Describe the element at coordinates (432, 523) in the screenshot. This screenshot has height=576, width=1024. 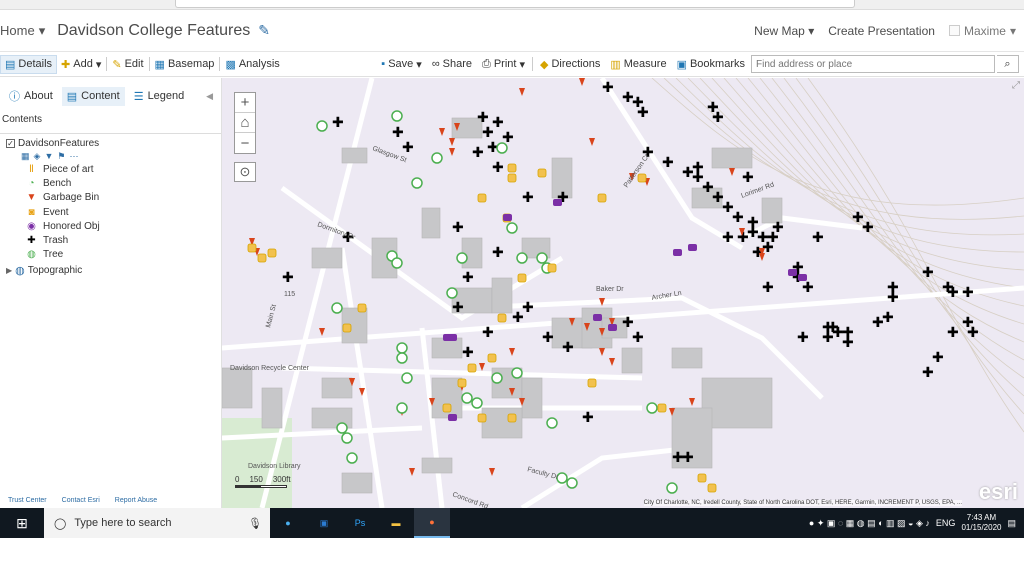
I see `firefox-icon: ●` at that location.